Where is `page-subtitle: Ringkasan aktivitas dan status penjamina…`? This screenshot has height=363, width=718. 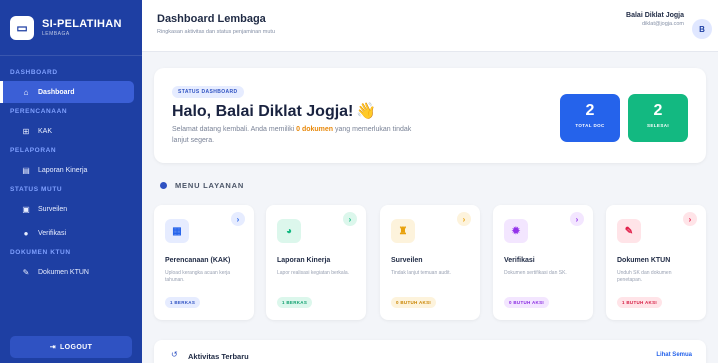
page-subtitle: Ringkasan aktivitas dan status penjamina… is located at coordinates (216, 32).